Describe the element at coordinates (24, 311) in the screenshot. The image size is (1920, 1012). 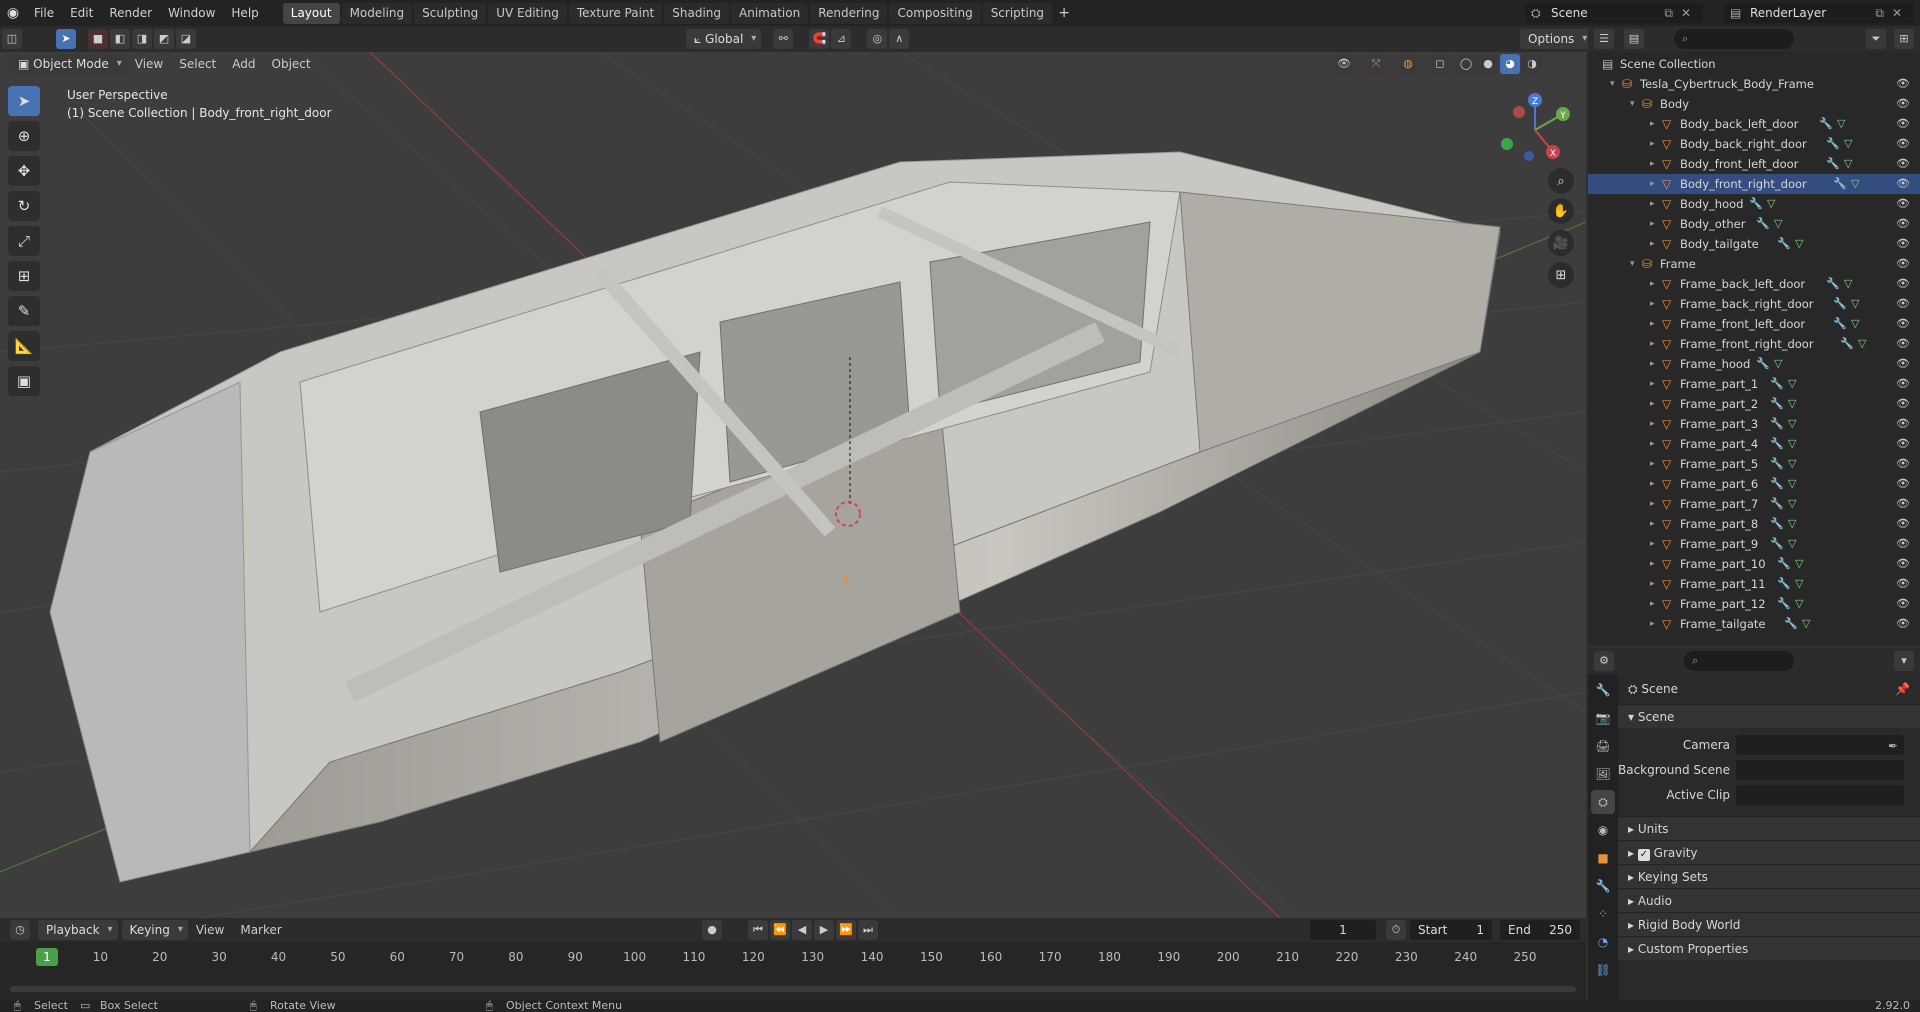
I see `annotate-tool-icon: ✎` at that location.